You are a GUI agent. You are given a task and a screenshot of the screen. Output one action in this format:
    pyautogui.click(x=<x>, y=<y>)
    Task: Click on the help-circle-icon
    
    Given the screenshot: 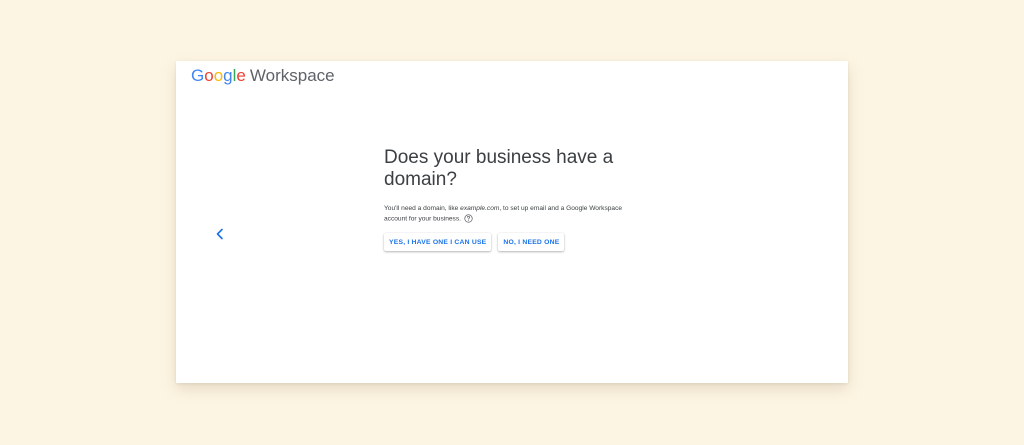 What is the action you would take?
    pyautogui.click(x=468, y=218)
    